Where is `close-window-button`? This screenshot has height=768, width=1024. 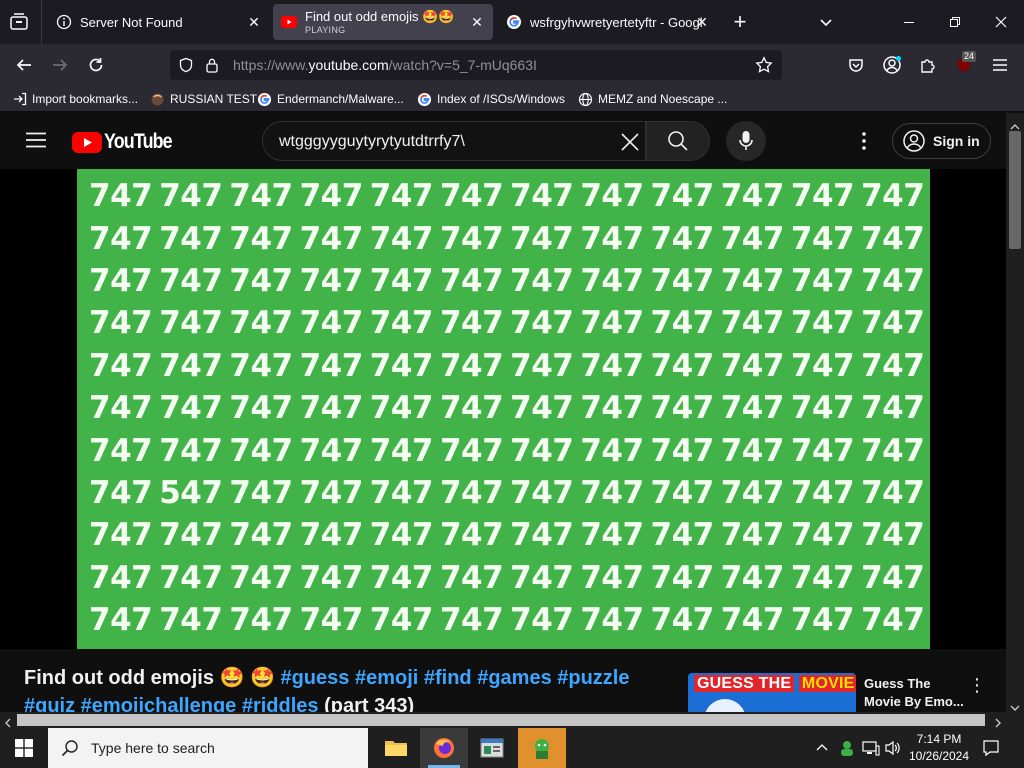
close-window-button is located at coordinates (1001, 22).